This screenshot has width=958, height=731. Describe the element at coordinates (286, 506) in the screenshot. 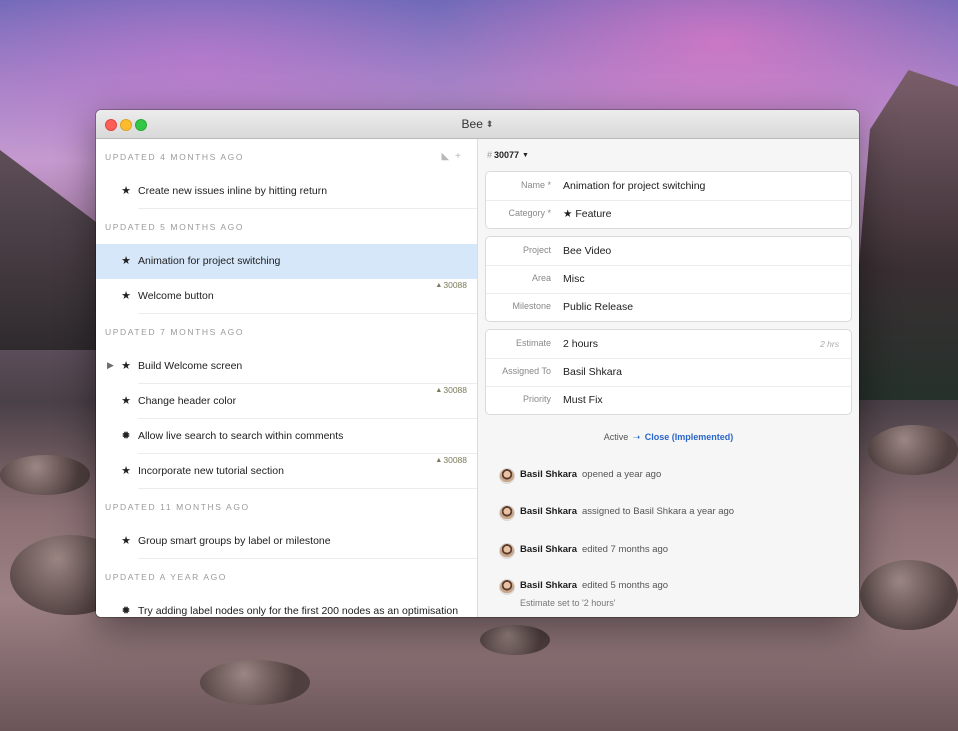

I see `section-header: UPDATED 11 MONTHS AGO` at that location.